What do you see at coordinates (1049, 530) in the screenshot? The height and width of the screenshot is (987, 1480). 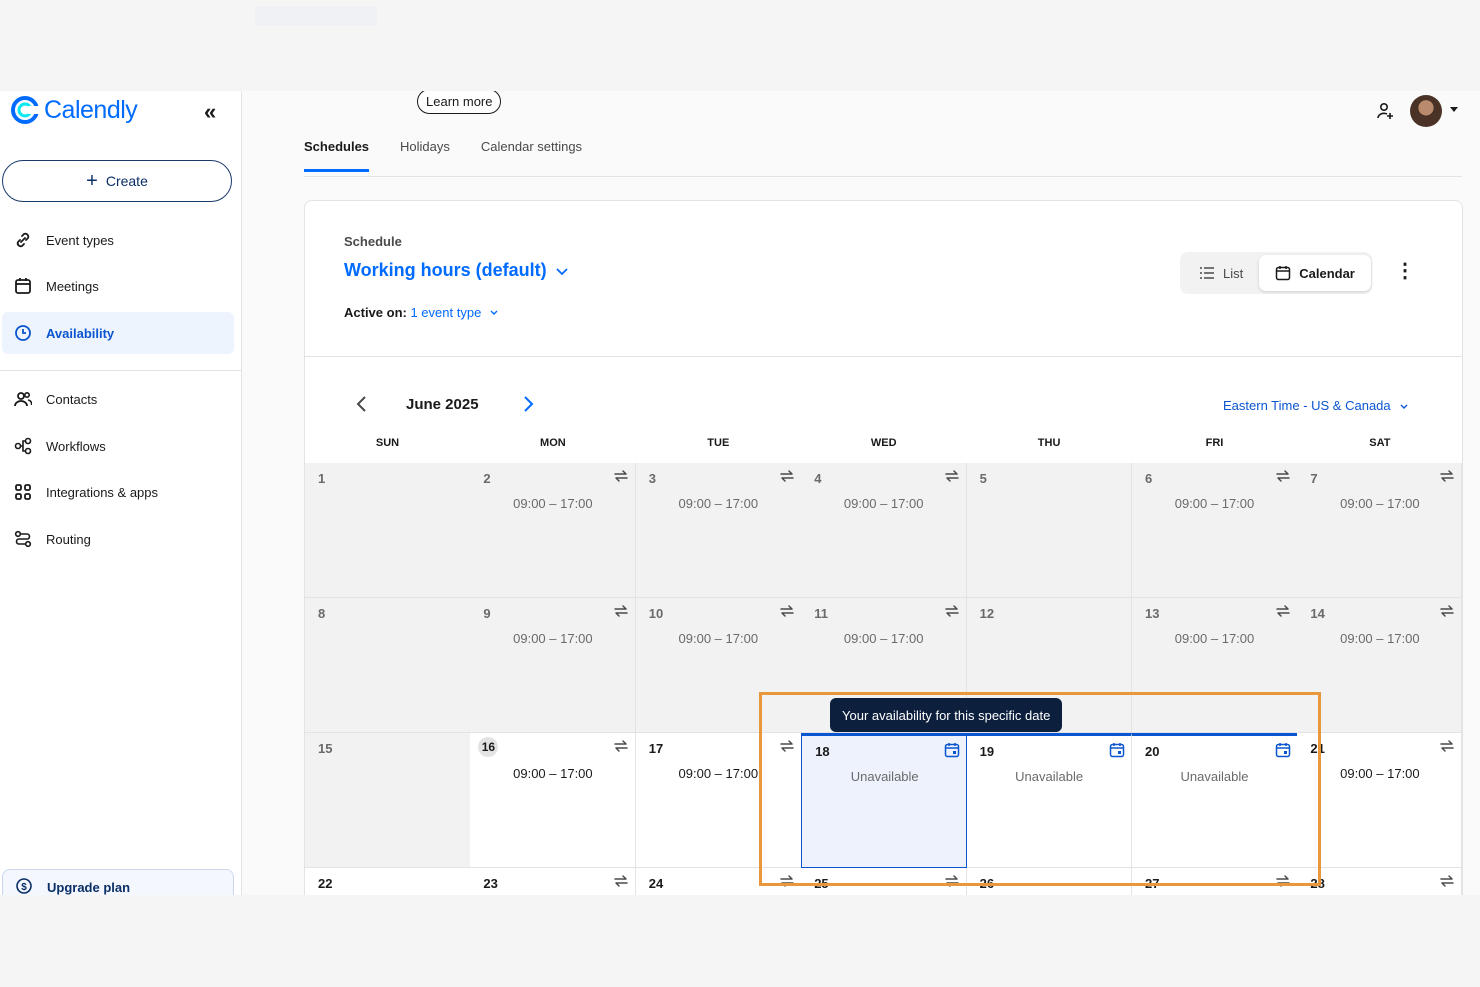 I see `calendar-day-cell: 5` at bounding box center [1049, 530].